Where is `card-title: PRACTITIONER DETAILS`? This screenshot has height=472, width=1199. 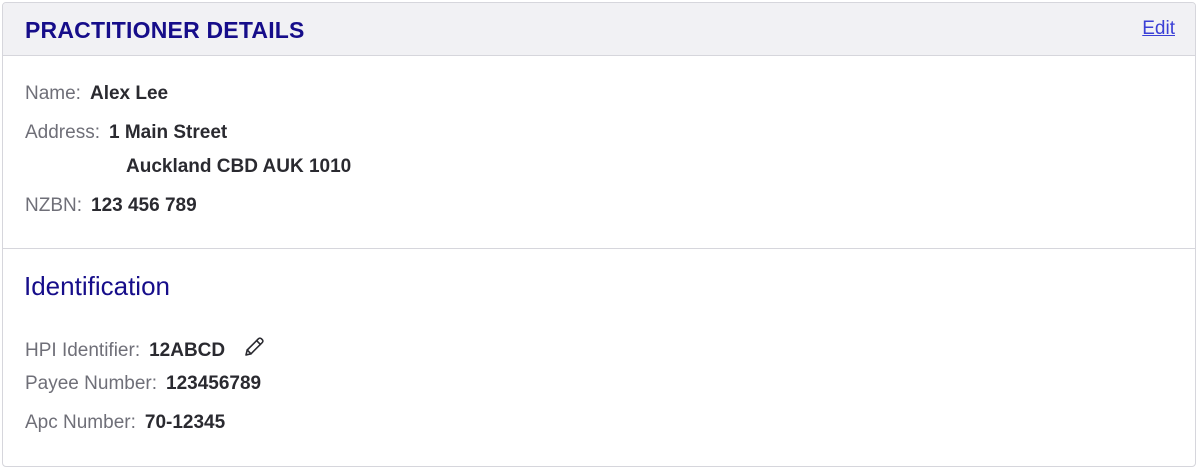
card-title: PRACTITIONER DETAILS is located at coordinates (165, 30).